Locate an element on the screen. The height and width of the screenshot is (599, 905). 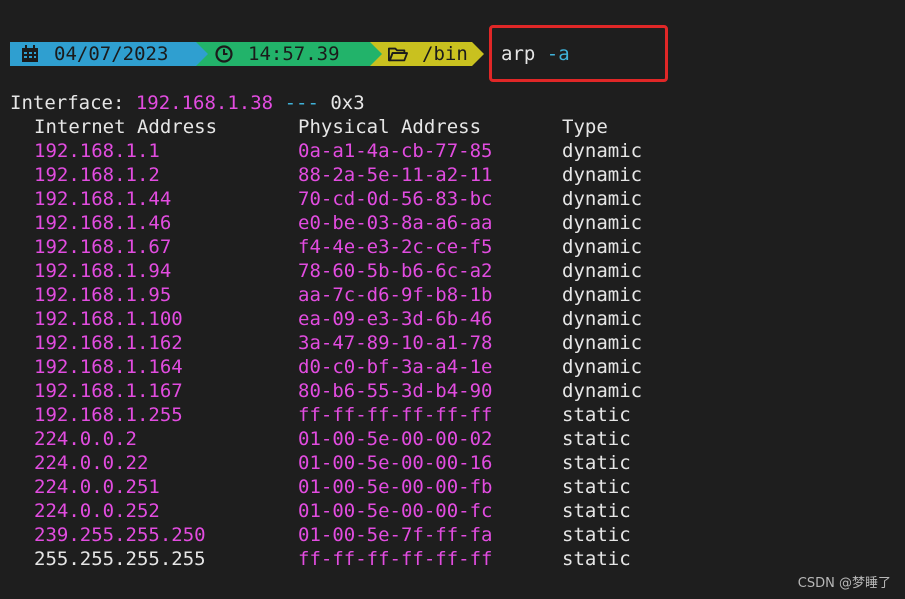
row-ip: 192.168.1.2 is located at coordinates (97, 175).